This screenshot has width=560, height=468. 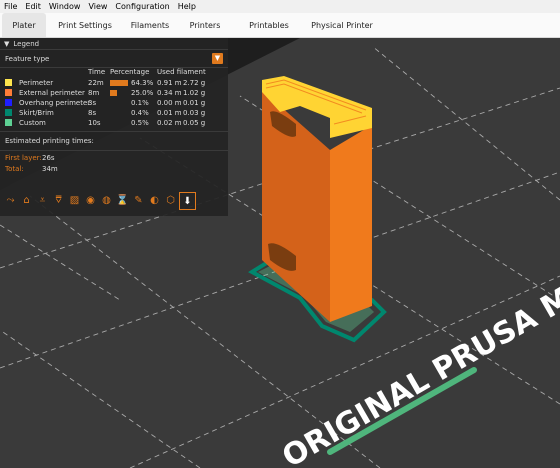 What do you see at coordinates (269, 25) in the screenshot?
I see `tab-printables: Printables` at bounding box center [269, 25].